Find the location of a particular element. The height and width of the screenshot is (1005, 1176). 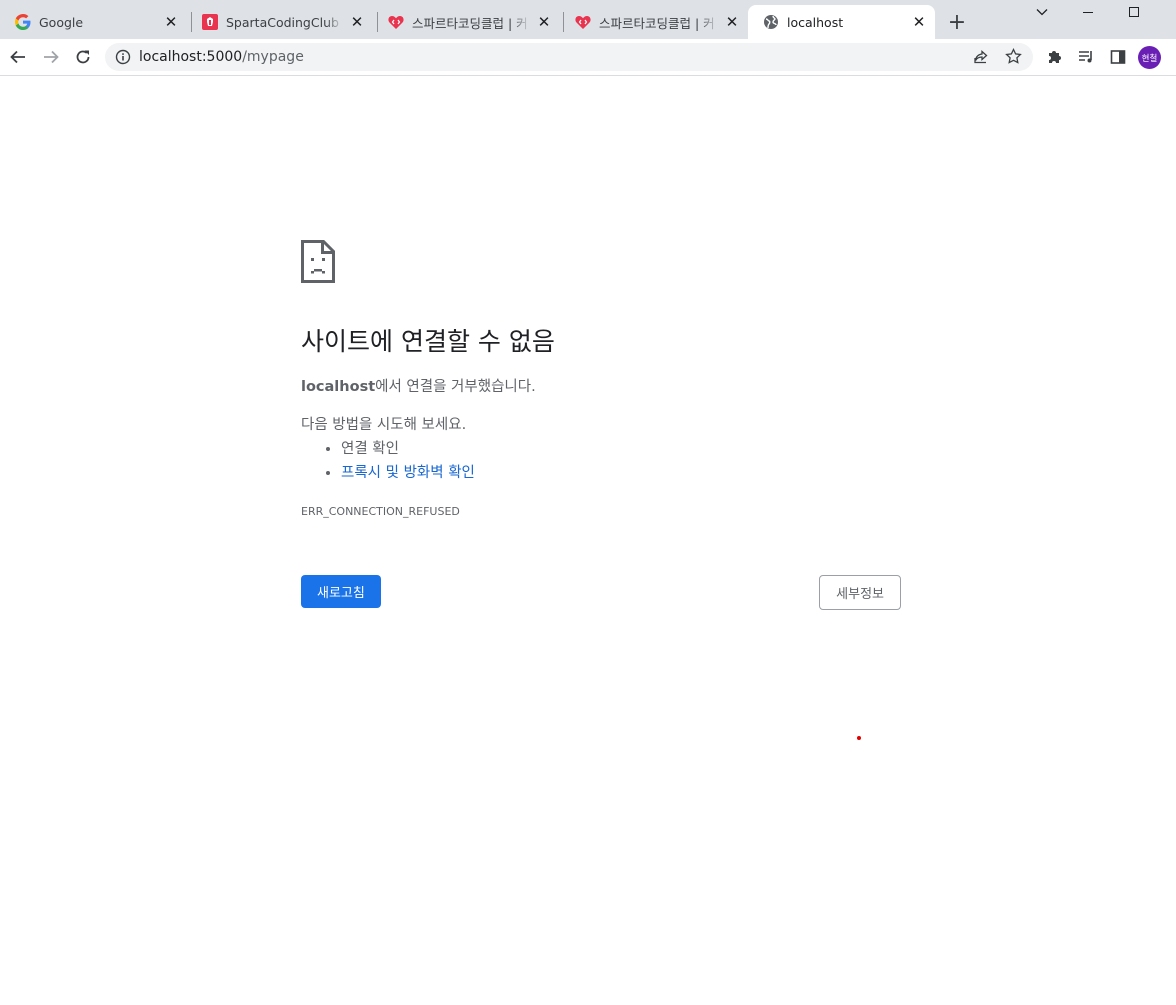

browser-toolbar: localhost:5000/mypage 현철 is located at coordinates (588, 57).